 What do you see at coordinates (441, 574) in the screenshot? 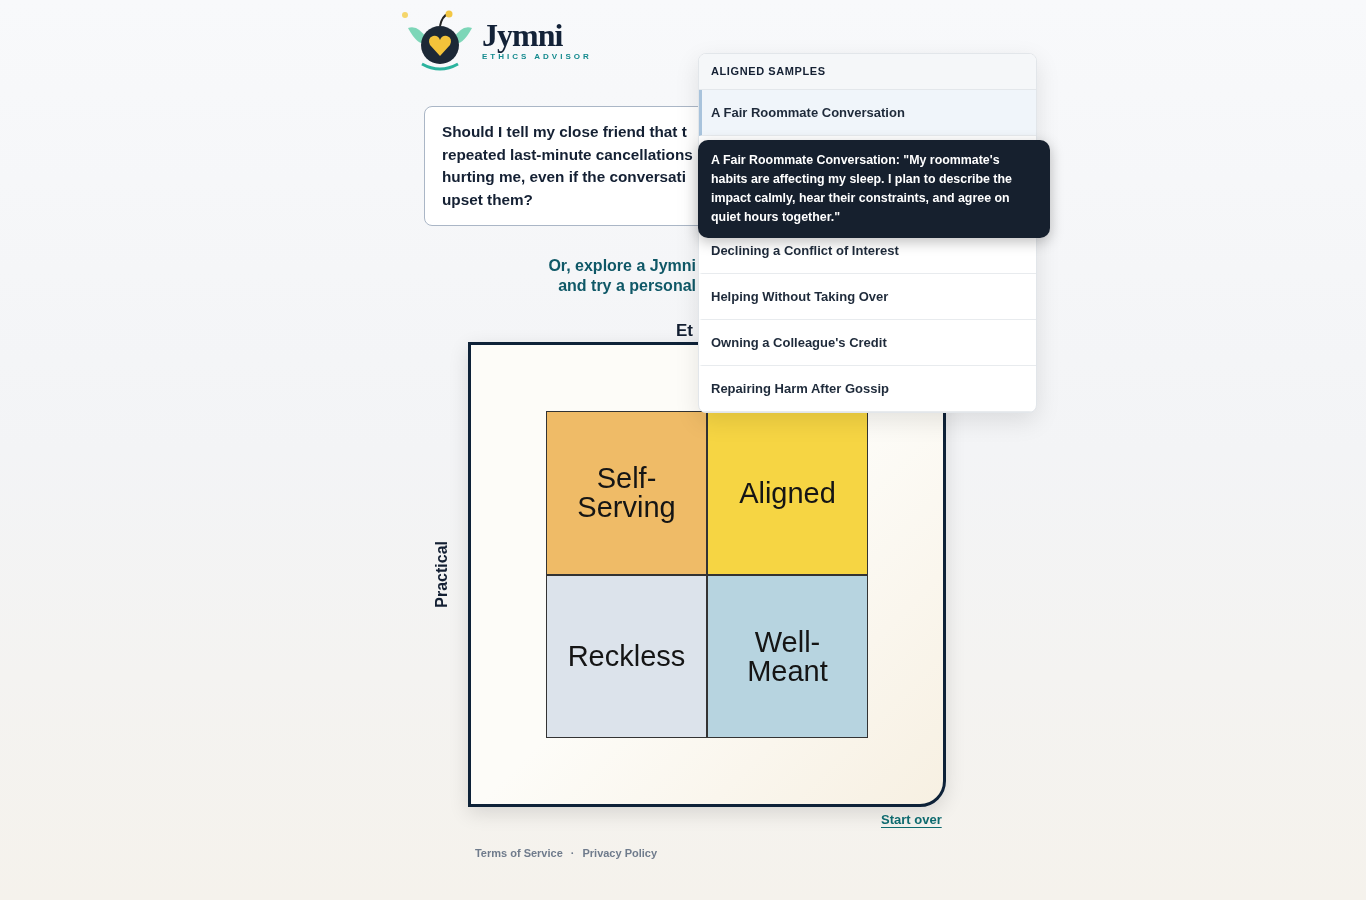
I see `axis-title: Practical` at bounding box center [441, 574].